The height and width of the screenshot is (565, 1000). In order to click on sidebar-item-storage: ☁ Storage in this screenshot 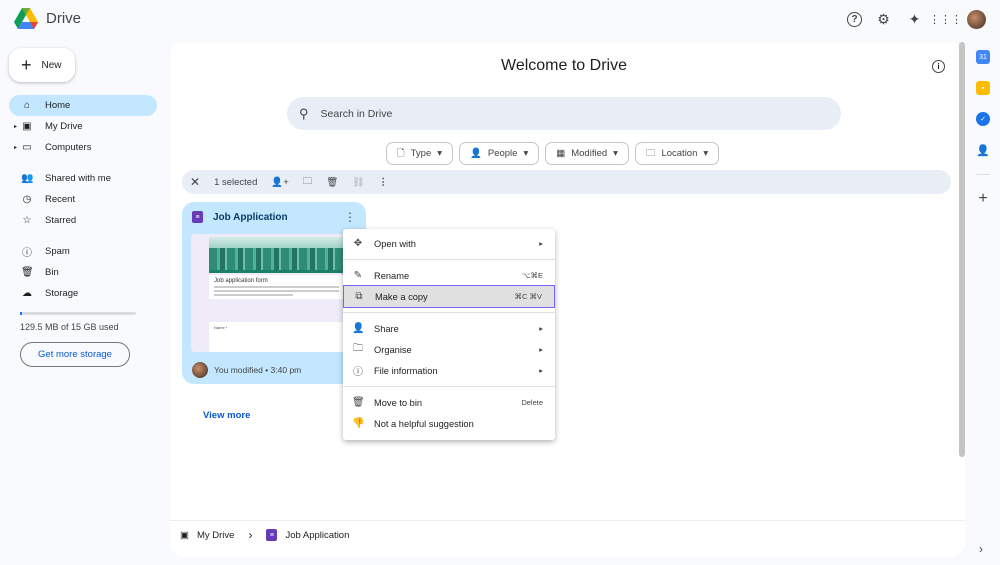, I will do `click(83, 293)`.